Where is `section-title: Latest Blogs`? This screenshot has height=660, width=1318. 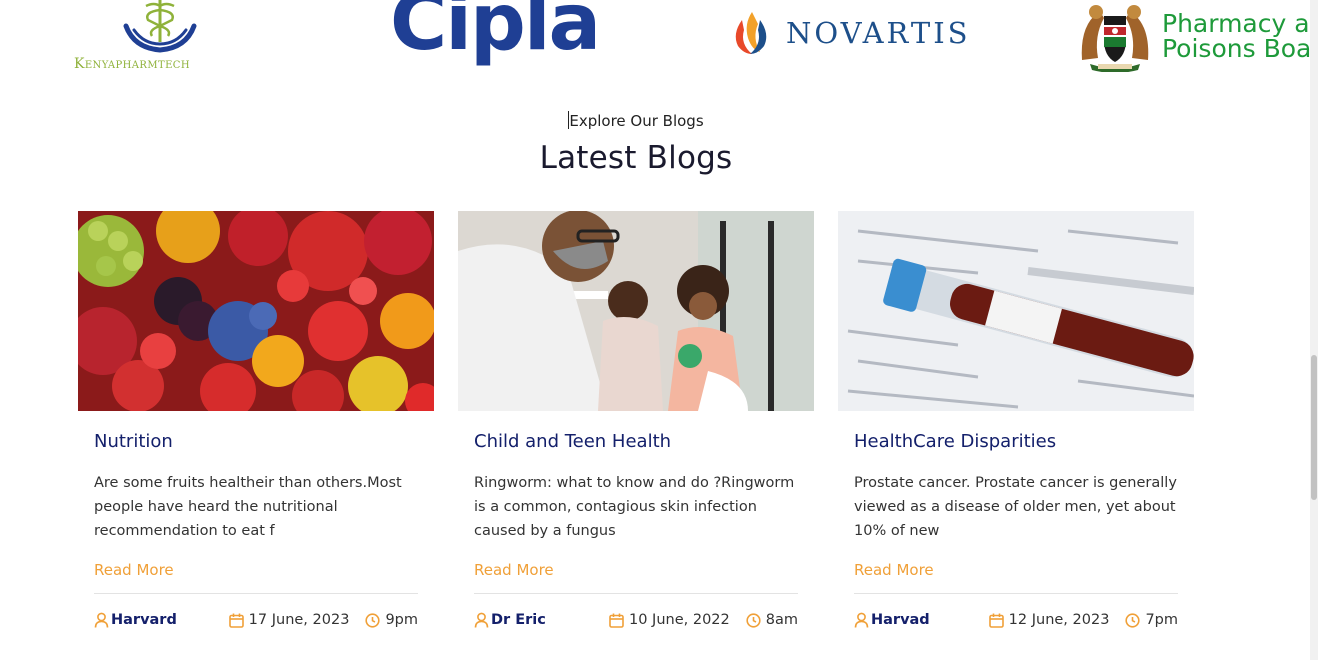 section-title: Latest Blogs is located at coordinates (636, 158).